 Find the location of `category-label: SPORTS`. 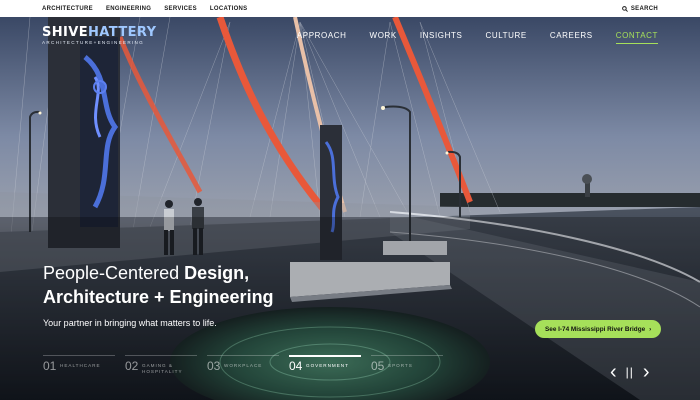

category-label: SPORTS is located at coordinates (400, 365).